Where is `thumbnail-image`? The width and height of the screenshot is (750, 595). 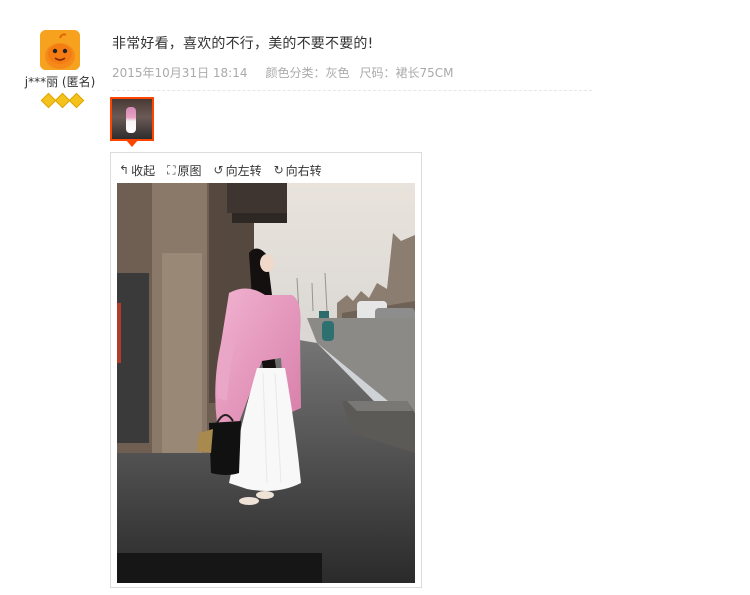
thumbnail-image is located at coordinates (132, 119).